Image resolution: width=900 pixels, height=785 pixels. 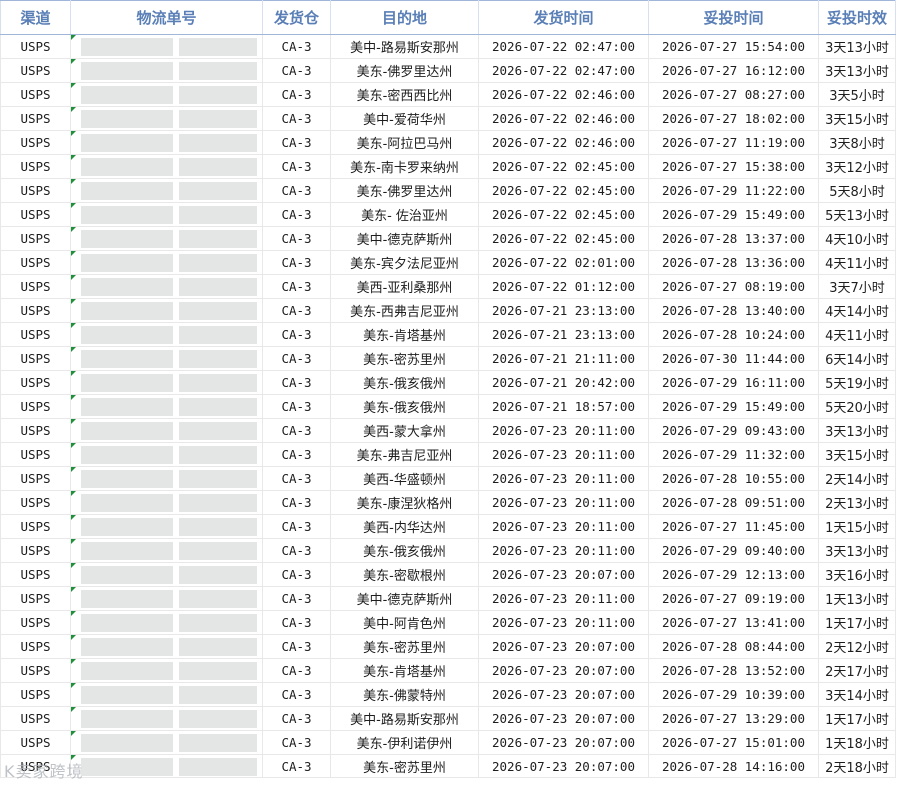 What do you see at coordinates (733, 17) in the screenshot?
I see `header-deliver-time: 妥投时间` at bounding box center [733, 17].